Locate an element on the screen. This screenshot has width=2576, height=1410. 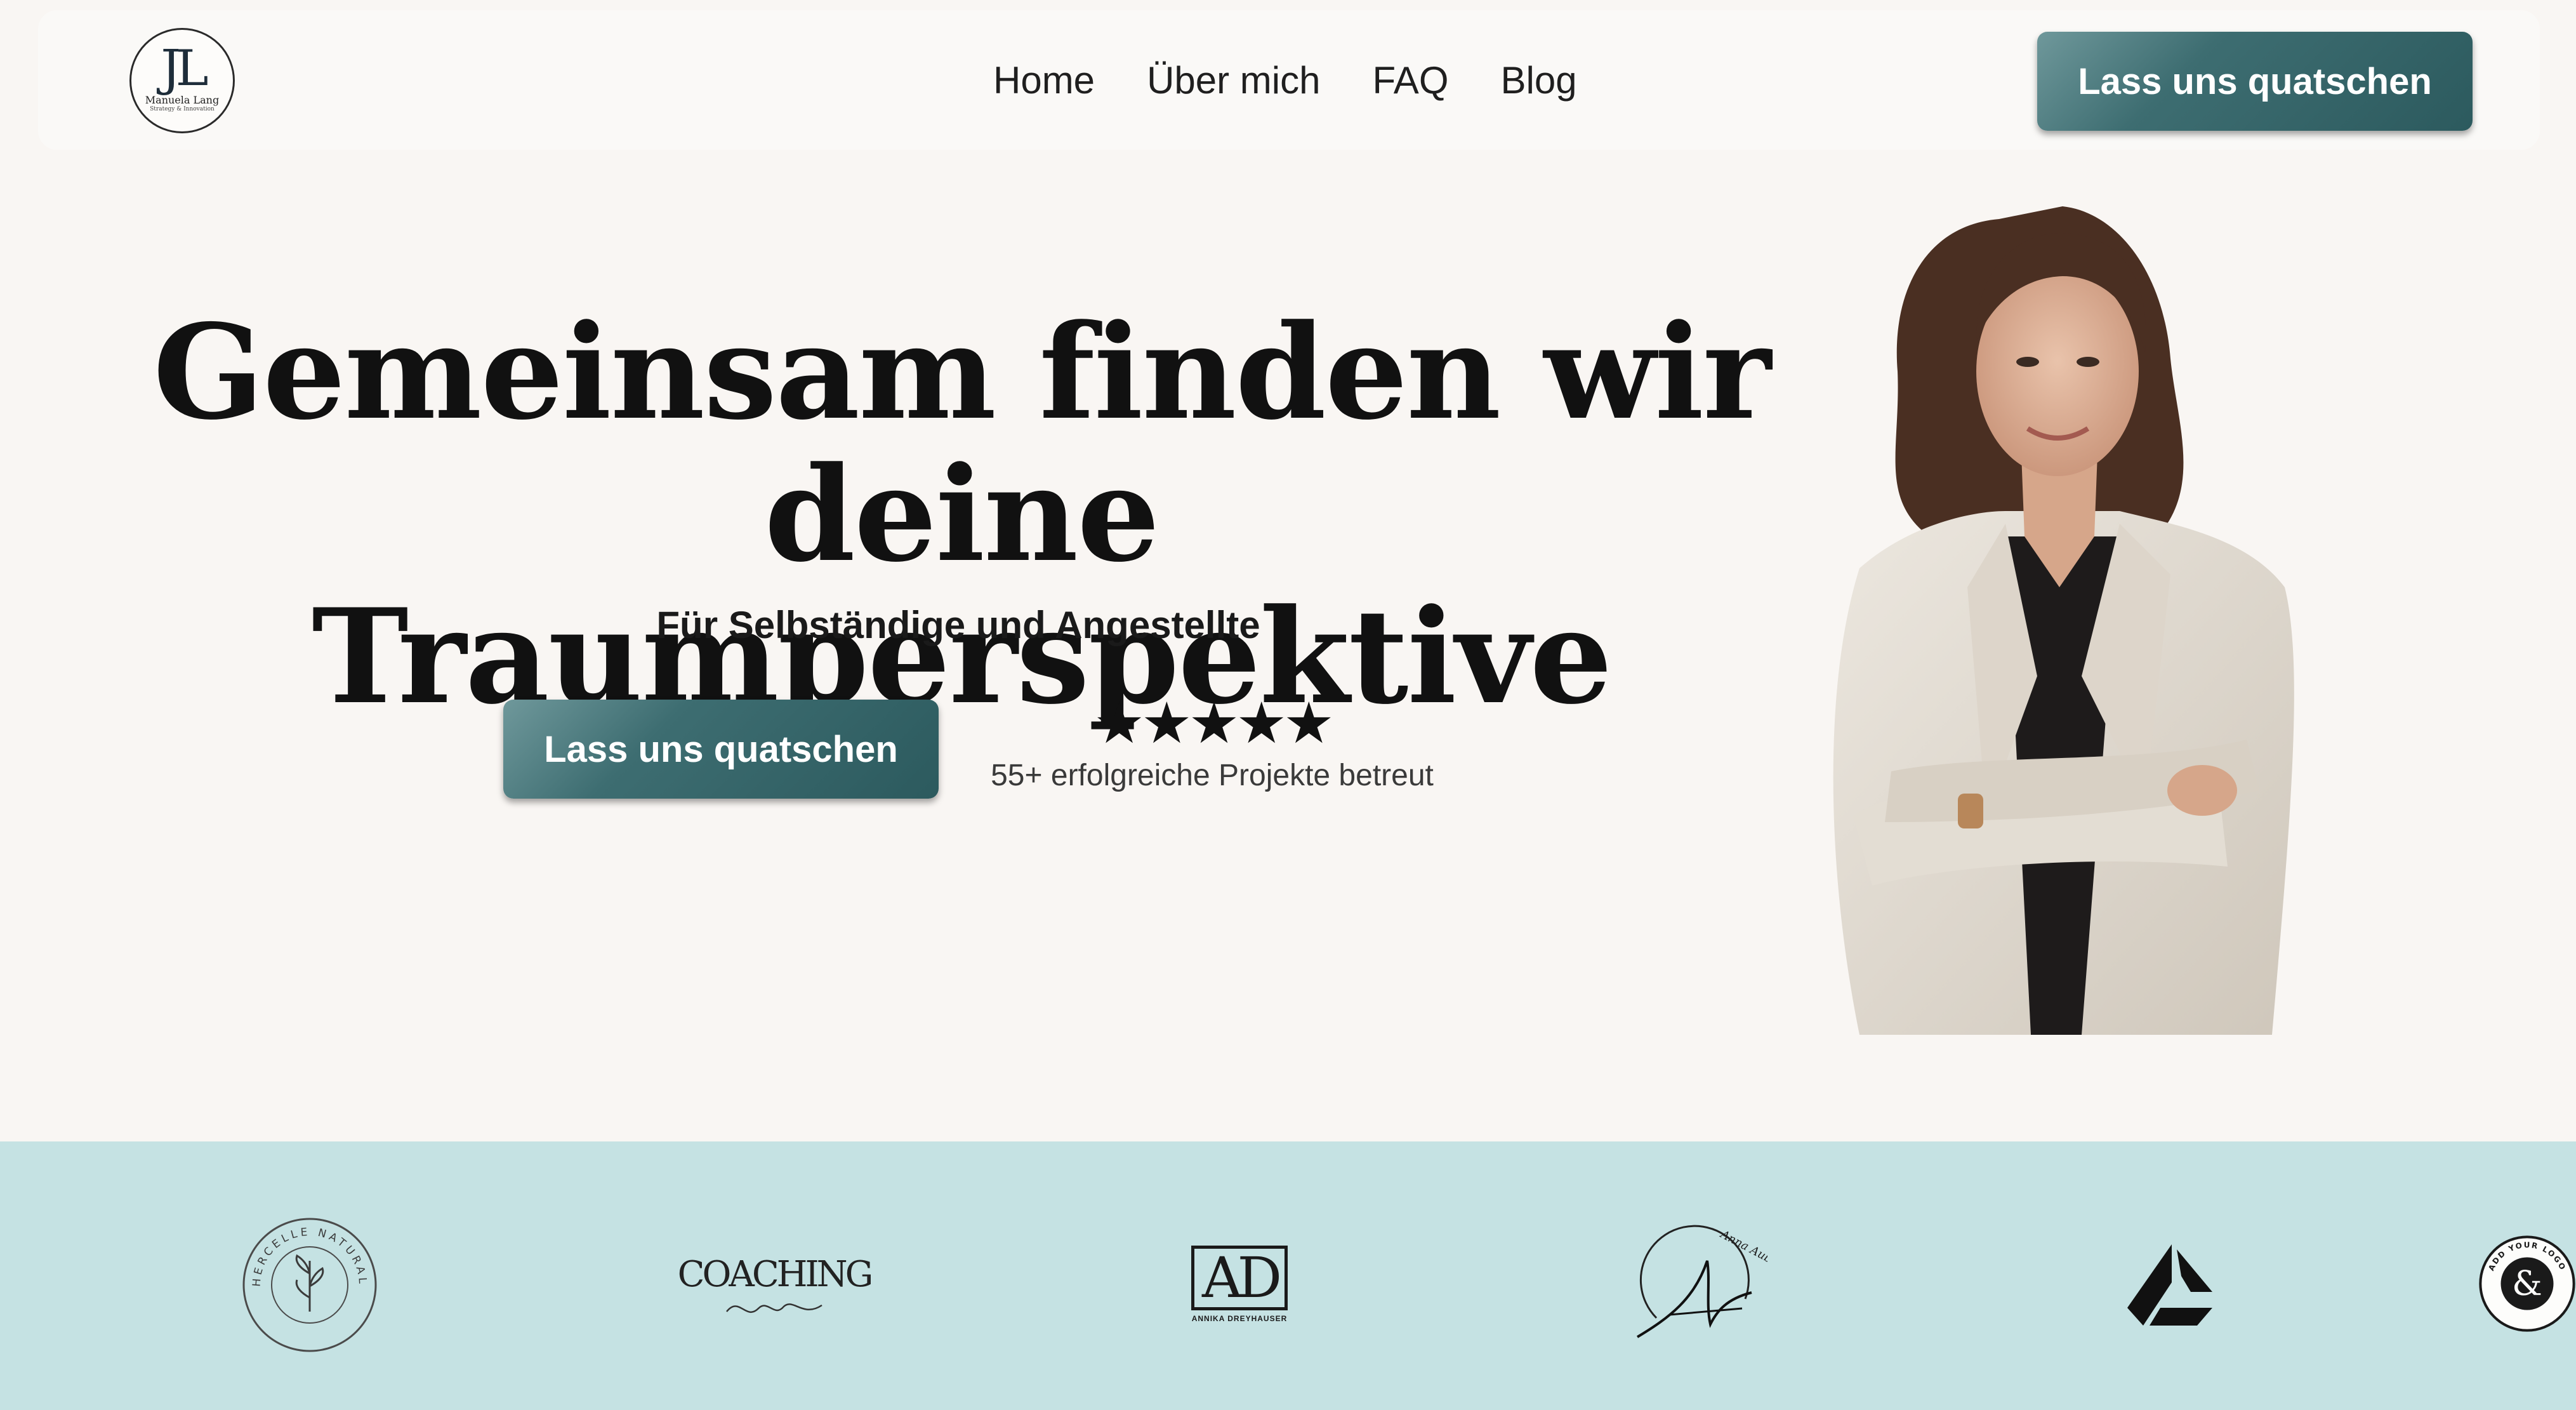
signature-a-logo: Anna Aubenger is located at coordinates (1699, 1283).